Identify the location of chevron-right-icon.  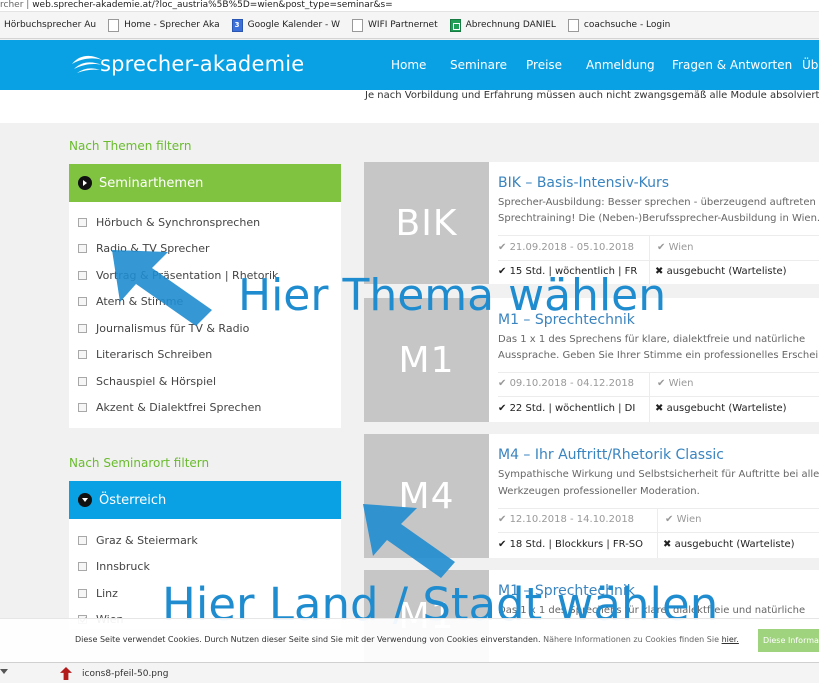
(85, 183).